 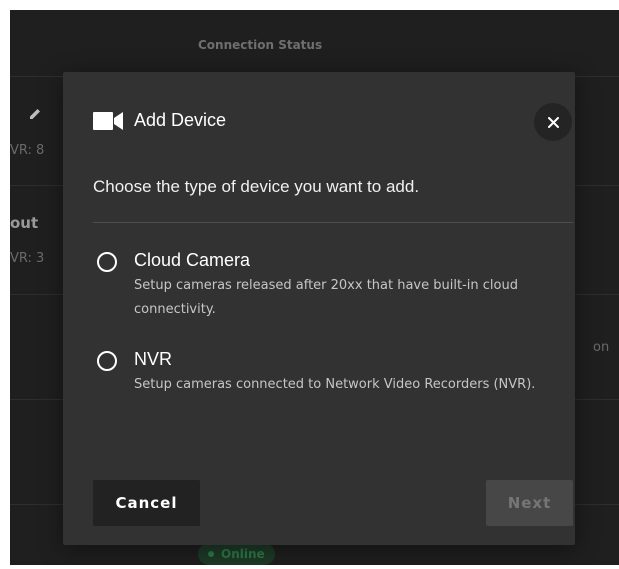 I want to click on option-cloud-camera-label: Cloud Camera, so click(x=192, y=260).